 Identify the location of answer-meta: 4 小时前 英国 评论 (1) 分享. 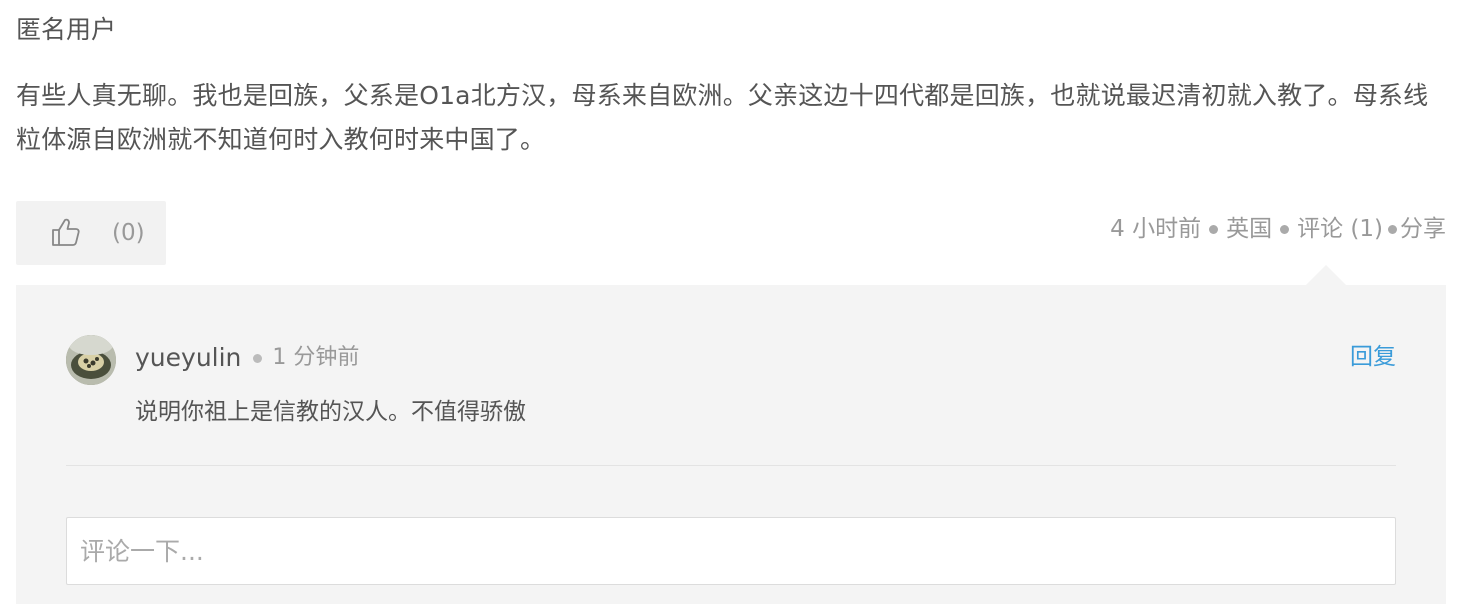
(1278, 229).